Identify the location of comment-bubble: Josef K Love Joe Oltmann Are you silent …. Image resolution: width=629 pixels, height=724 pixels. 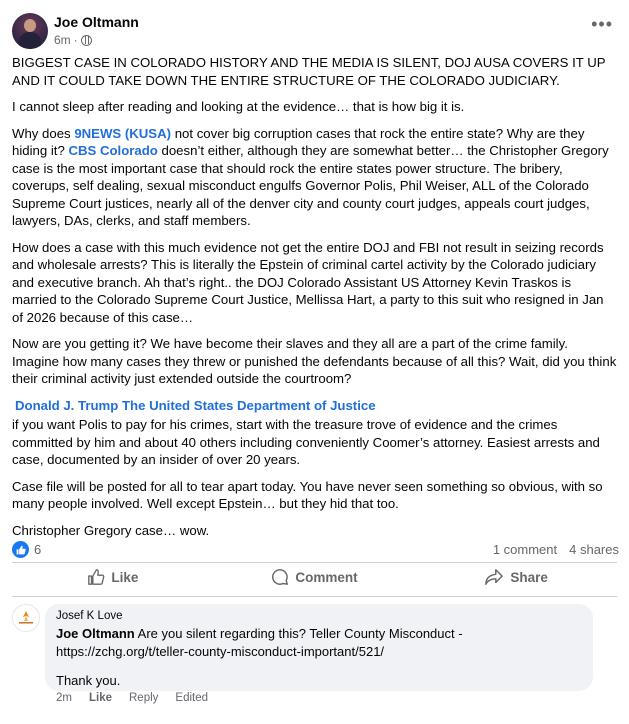
(319, 647).